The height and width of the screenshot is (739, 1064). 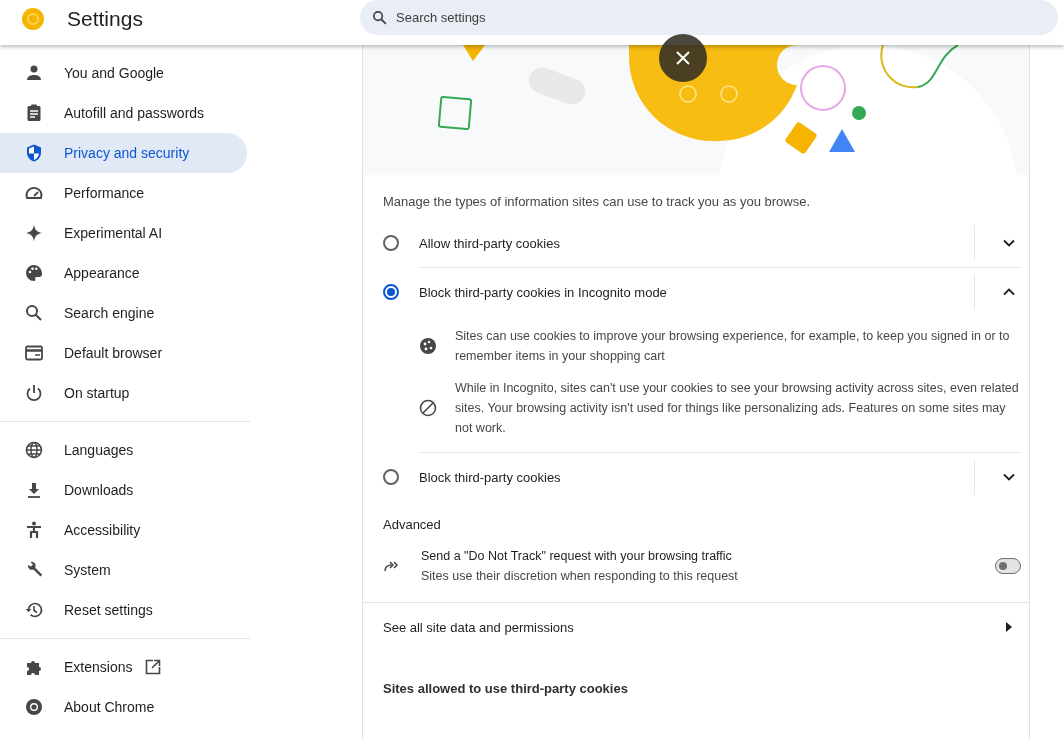 I want to click on external-link-icon, so click(x=153, y=667).